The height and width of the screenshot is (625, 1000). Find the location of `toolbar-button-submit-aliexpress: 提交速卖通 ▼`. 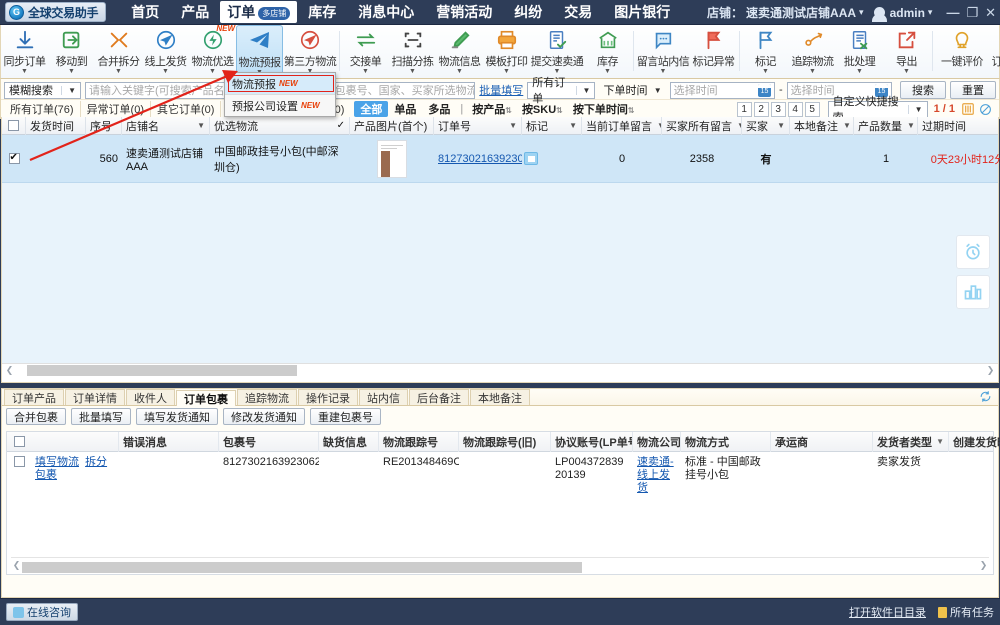

toolbar-button-submit-aliexpress: 提交速卖通 ▼ is located at coordinates (557, 51).